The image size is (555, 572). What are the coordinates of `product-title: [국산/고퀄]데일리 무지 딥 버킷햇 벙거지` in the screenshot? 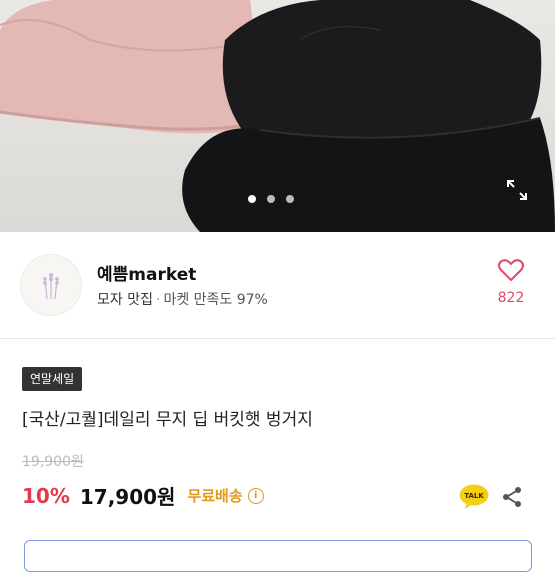 It's located at (167, 420).